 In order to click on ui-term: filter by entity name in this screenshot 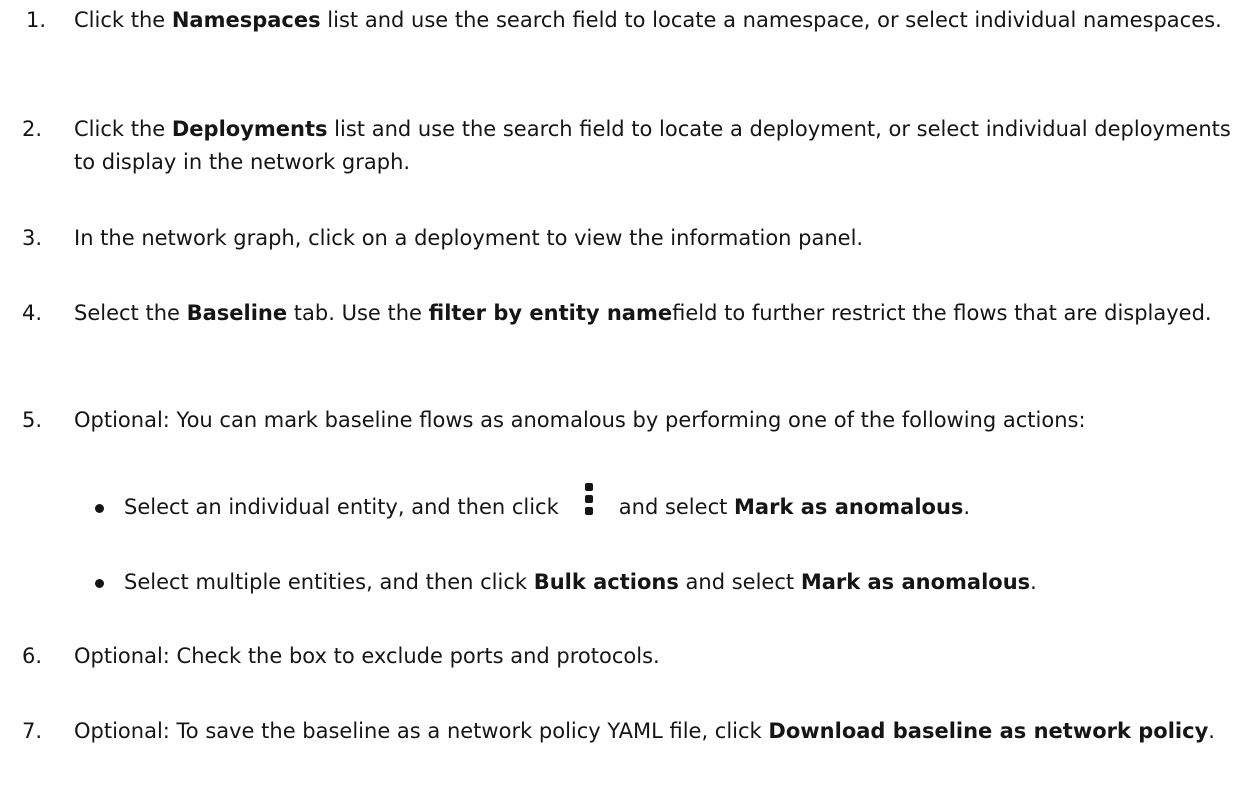, I will do `click(550, 313)`.